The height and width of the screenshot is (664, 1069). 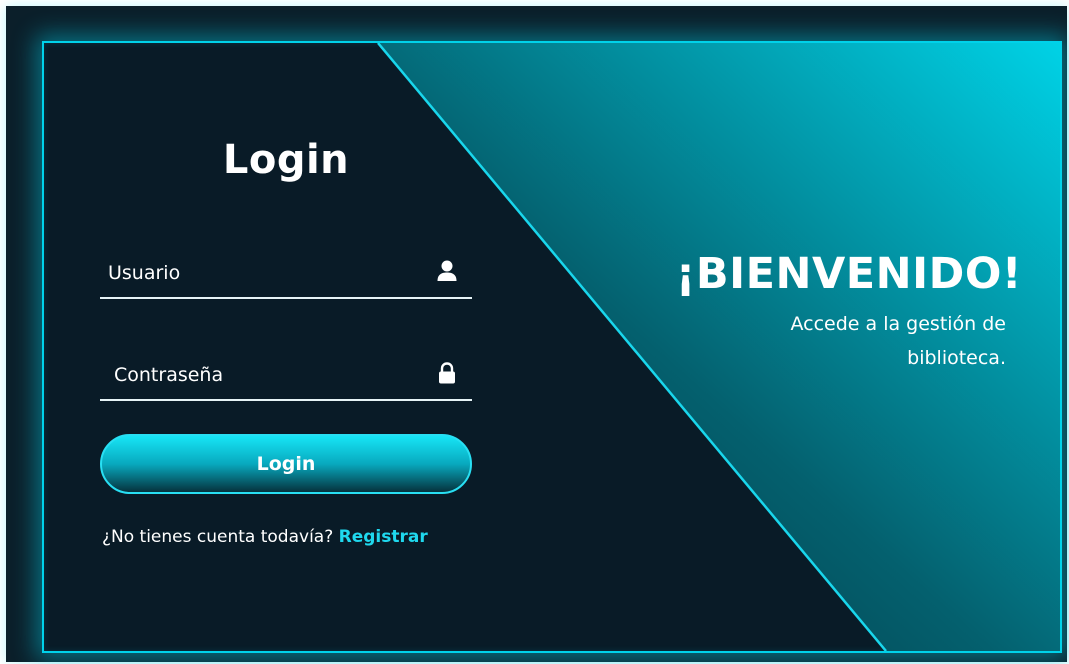 What do you see at coordinates (848, 274) in the screenshot?
I see `welcome-title: ¡BIENVENIDO!` at bounding box center [848, 274].